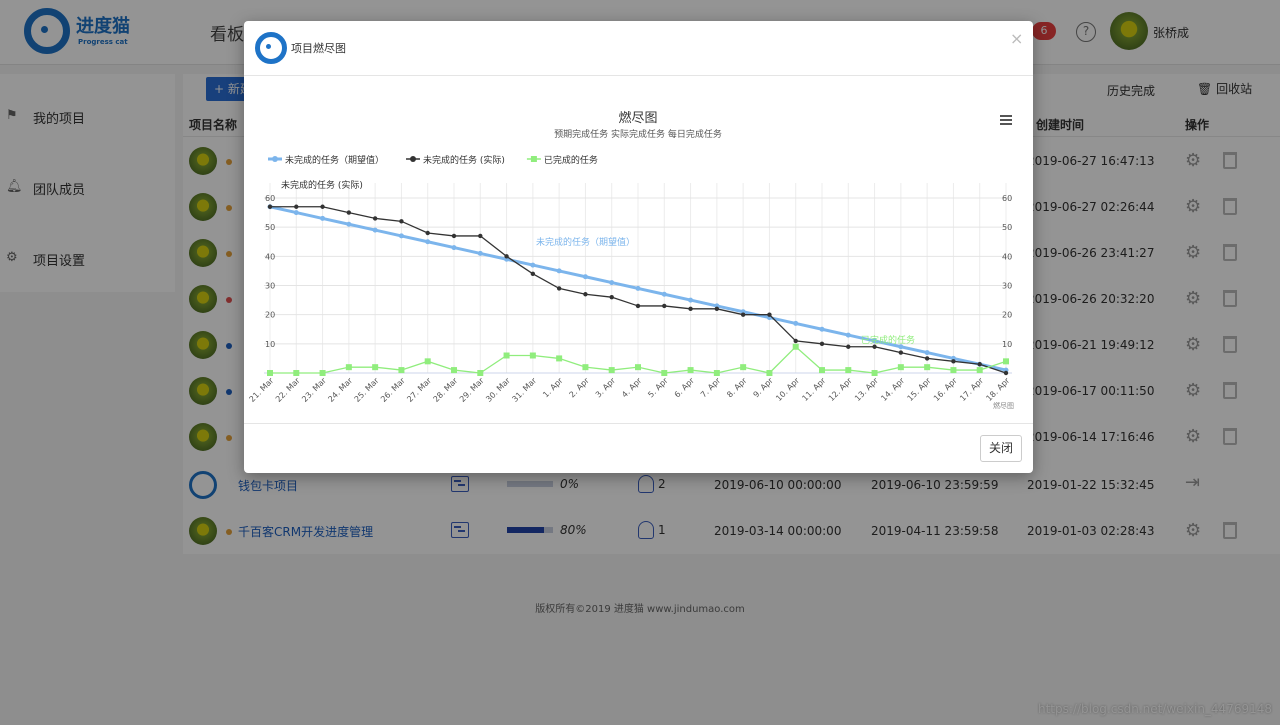 Image resolution: width=1280 pixels, height=725 pixels. What do you see at coordinates (472, 390) in the screenshot?
I see `x-tick-label-8: 29. Mar` at bounding box center [472, 390].